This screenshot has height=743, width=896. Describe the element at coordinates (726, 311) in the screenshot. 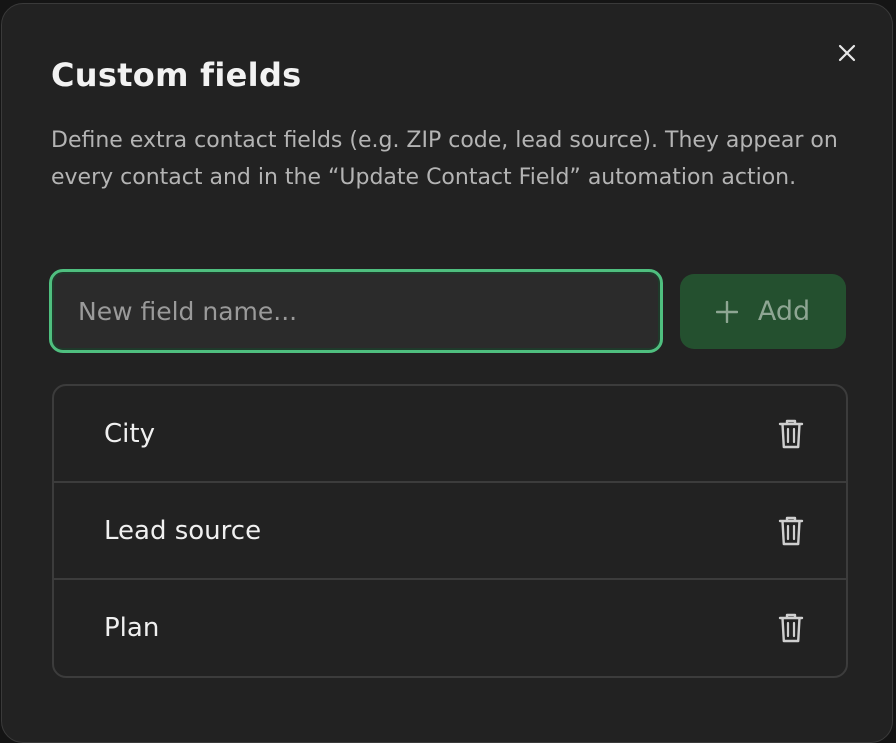

I see `plus-icon` at that location.